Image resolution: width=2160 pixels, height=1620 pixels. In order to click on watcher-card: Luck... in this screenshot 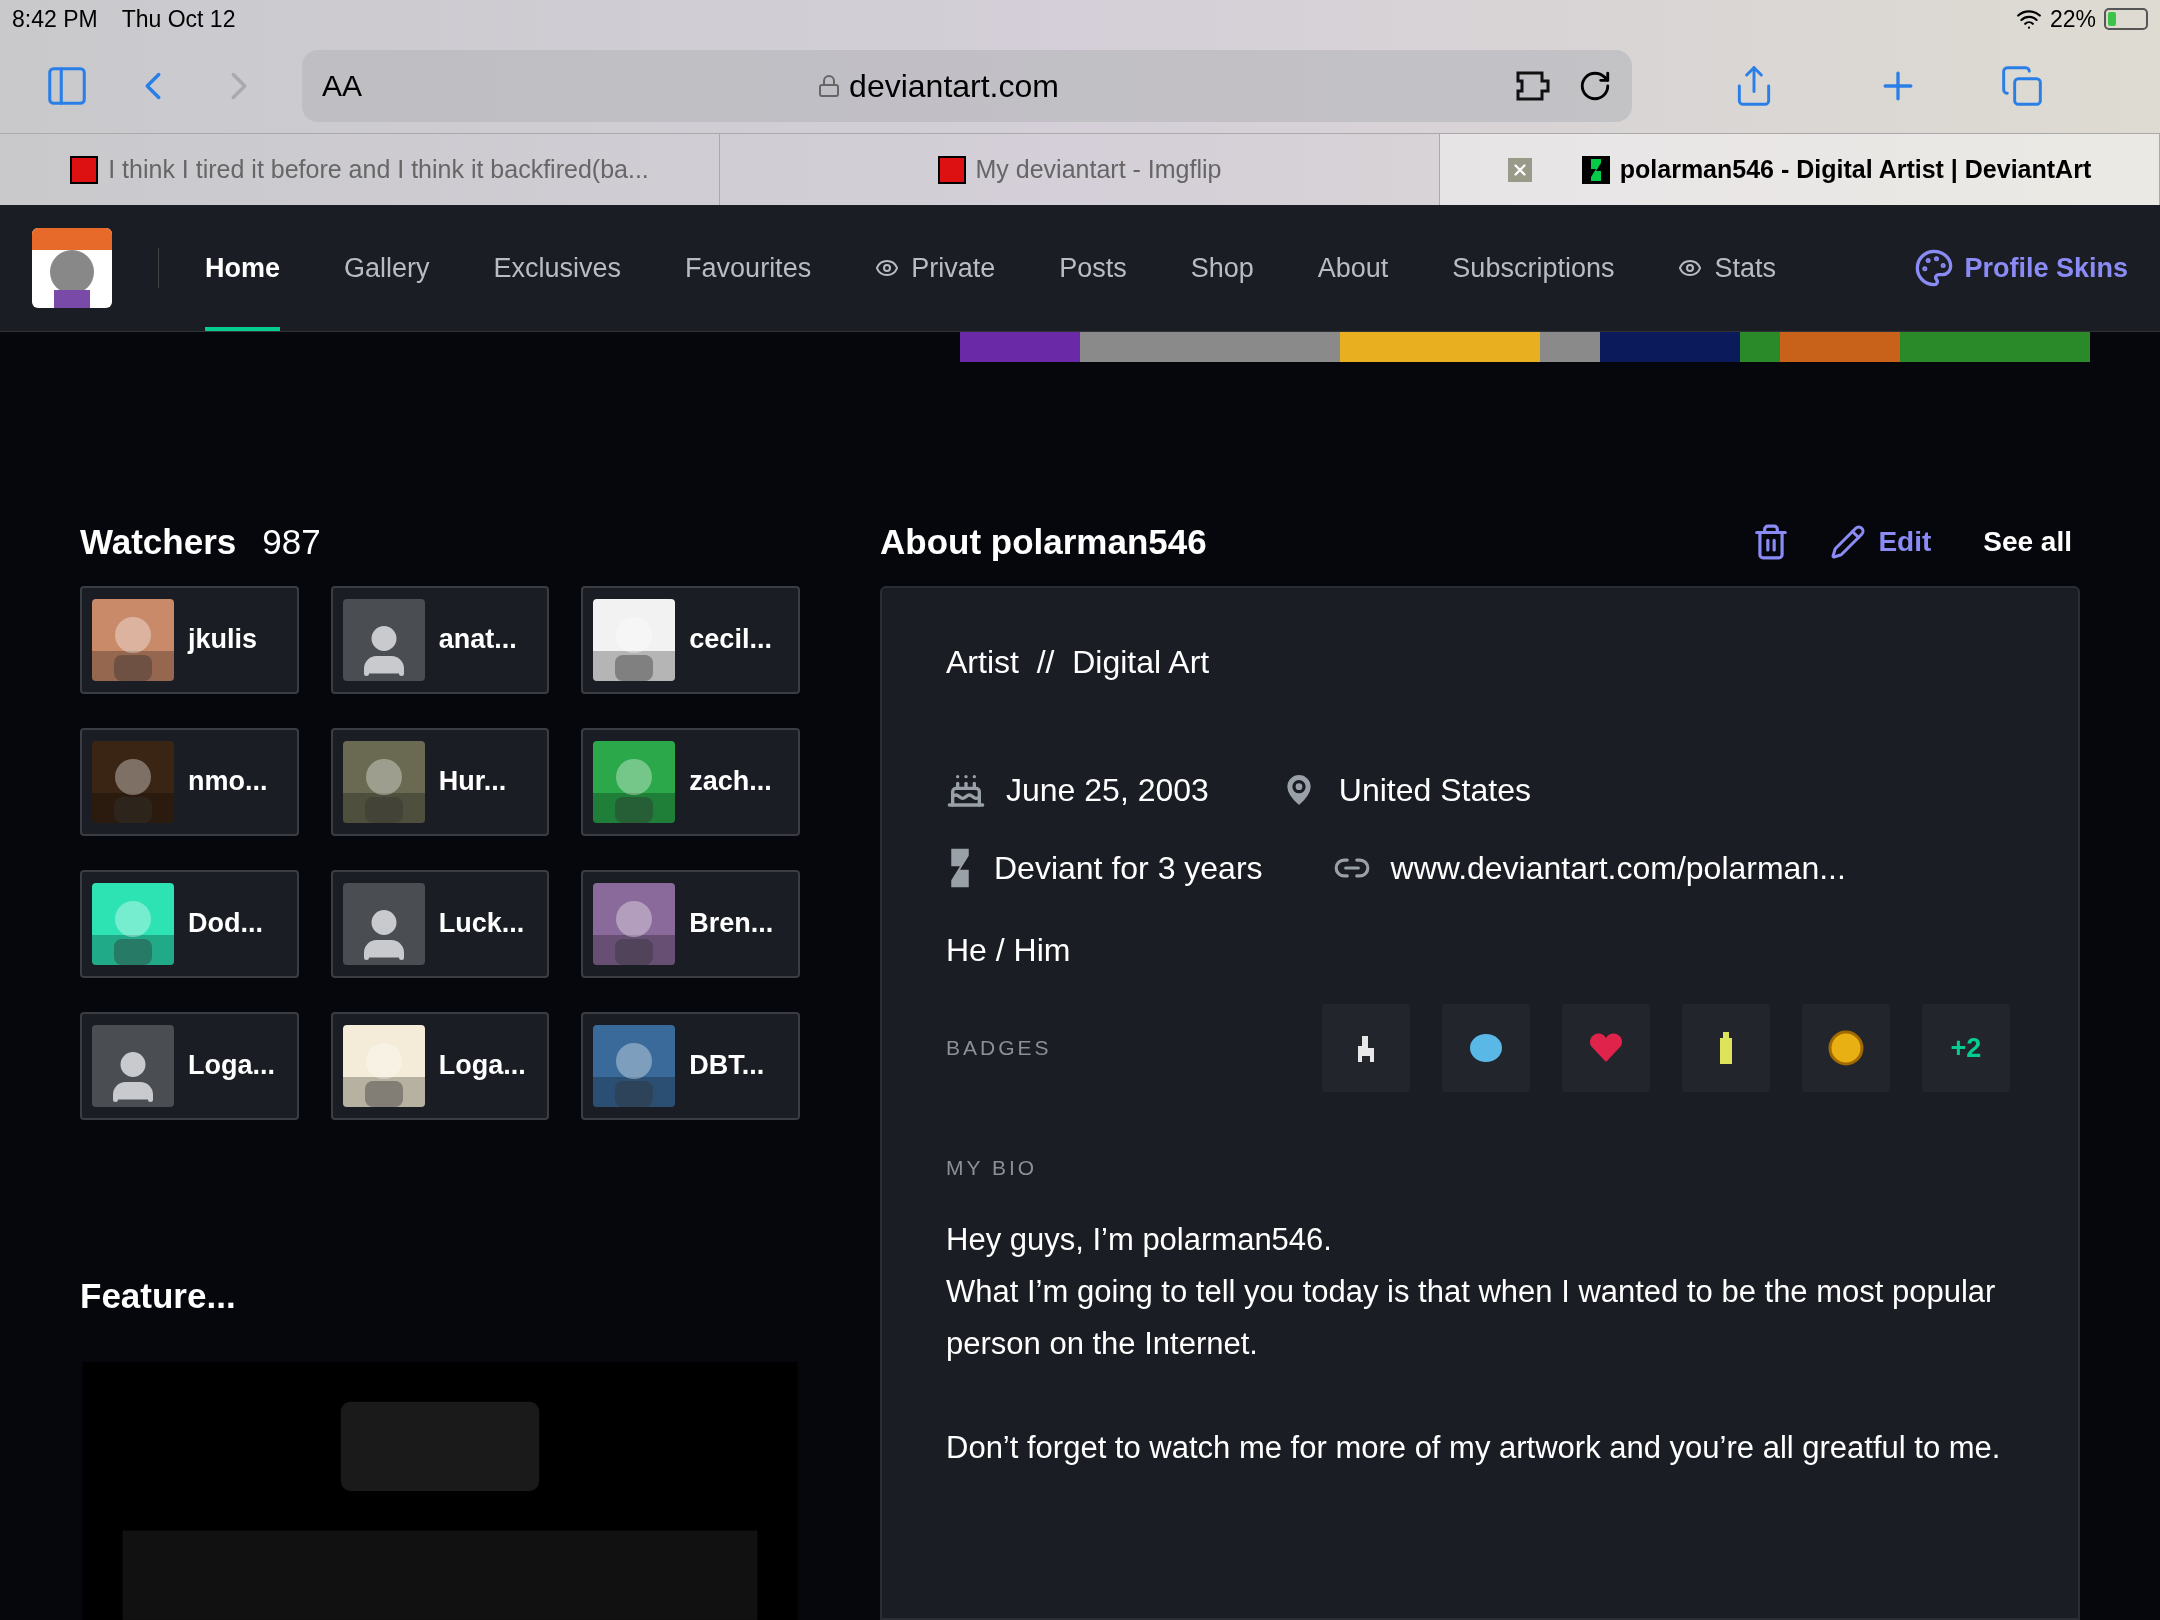, I will do `click(440, 923)`.